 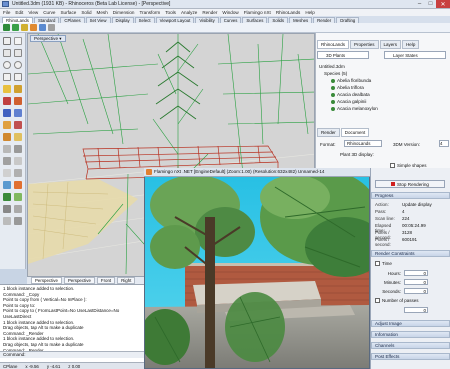 I want to click on layer-states-dropdown: Layer States, so click(x=415, y=55).